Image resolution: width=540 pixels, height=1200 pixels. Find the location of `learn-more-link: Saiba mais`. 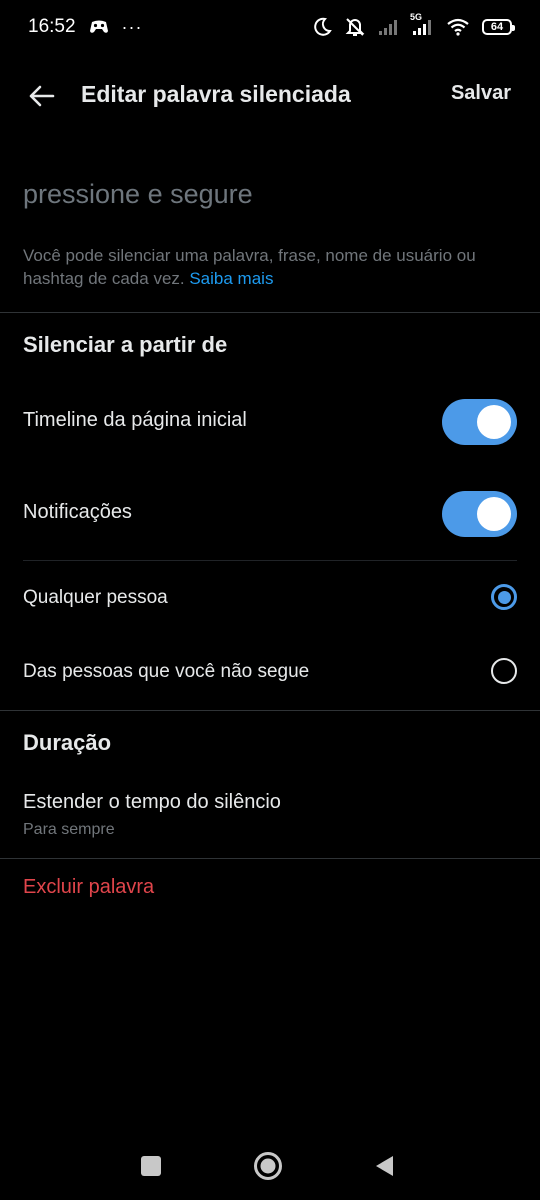

learn-more-link: Saiba mais is located at coordinates (231, 278).